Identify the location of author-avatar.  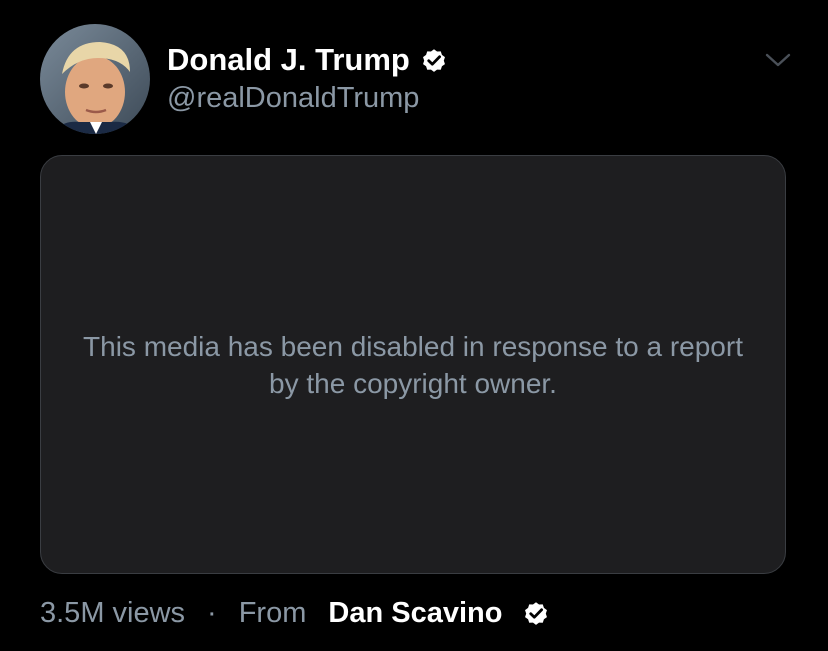
(95, 79).